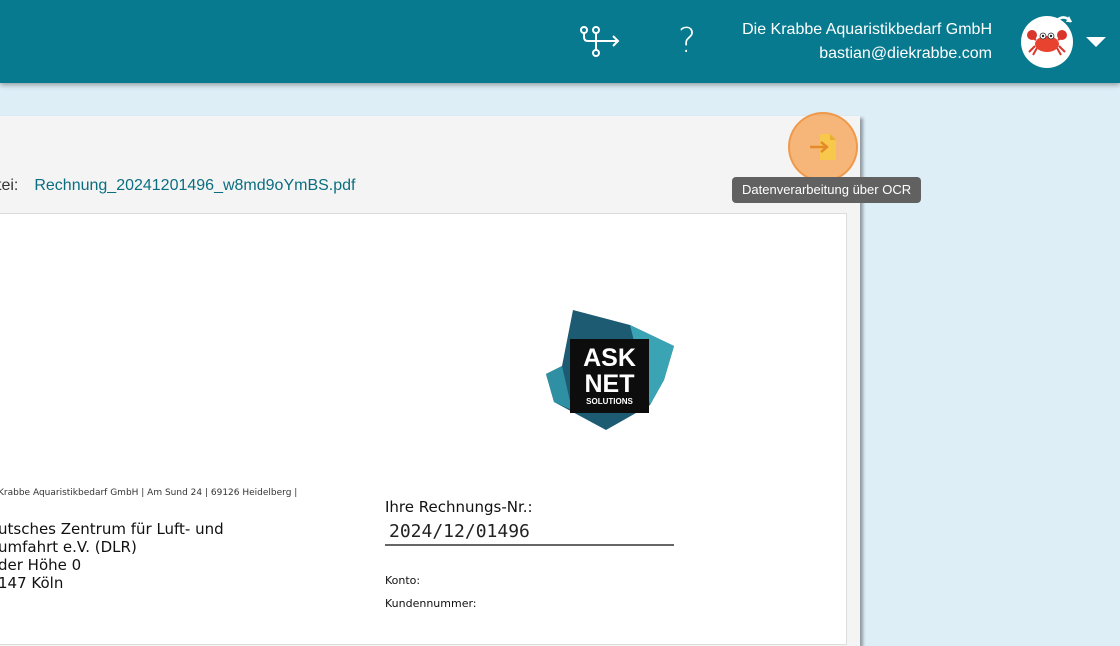  What do you see at coordinates (1049, 36) in the screenshot?
I see `crab-avatar-icon` at bounding box center [1049, 36].